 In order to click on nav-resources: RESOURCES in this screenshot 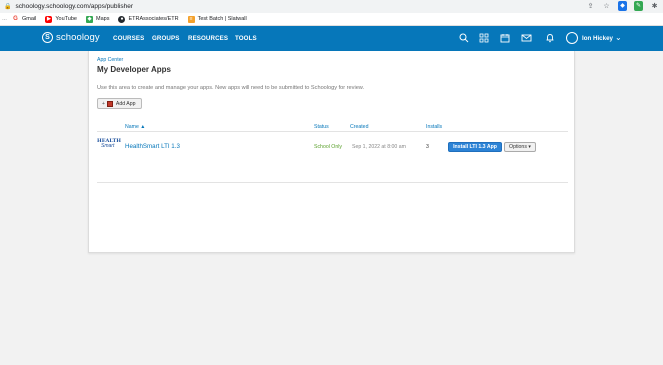, I will do `click(208, 38)`.